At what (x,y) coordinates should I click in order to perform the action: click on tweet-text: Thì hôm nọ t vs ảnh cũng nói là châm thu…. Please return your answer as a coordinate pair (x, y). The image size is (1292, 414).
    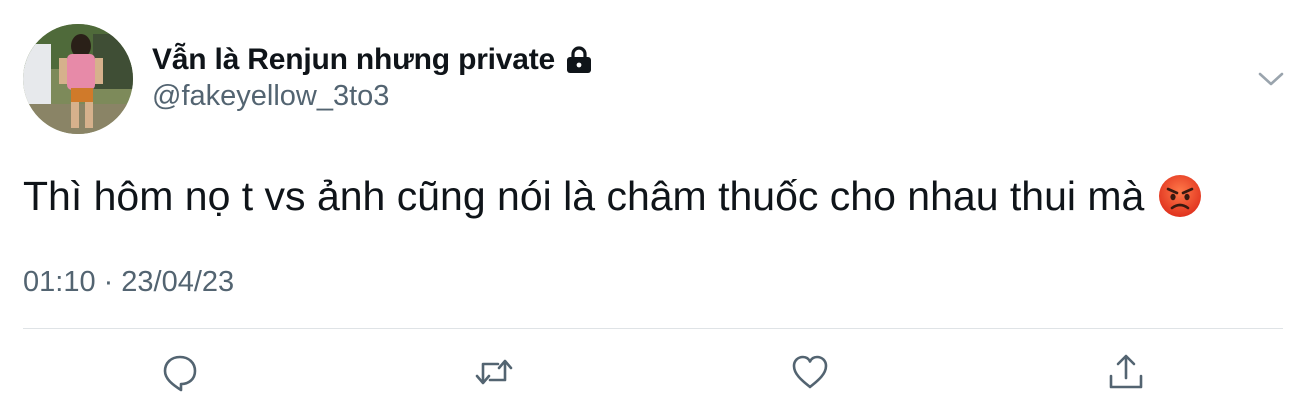
    Looking at the image, I should click on (612, 196).